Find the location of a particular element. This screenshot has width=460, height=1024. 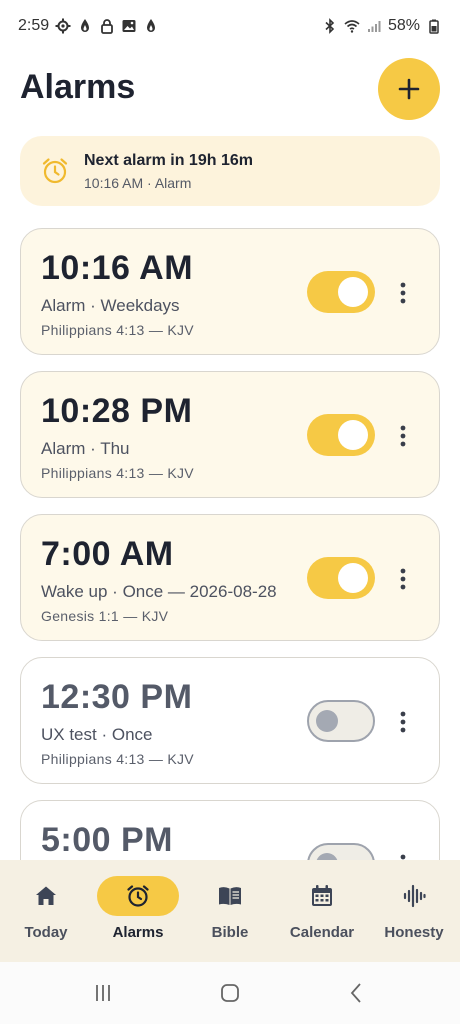

plus-icon is located at coordinates (409, 89).